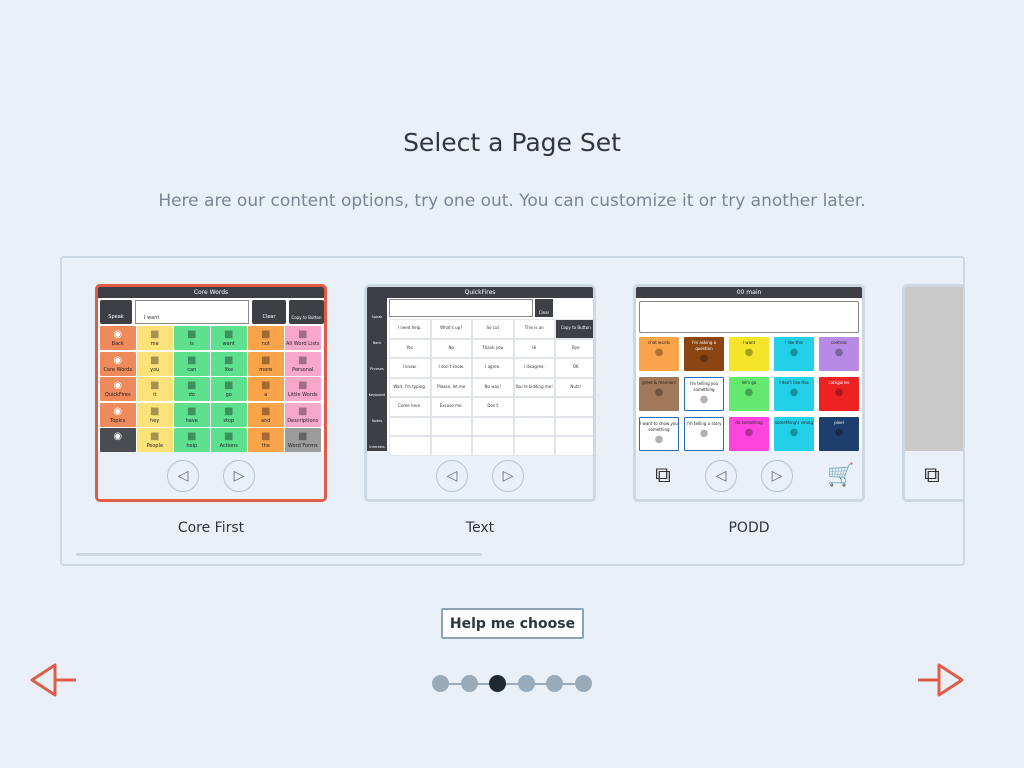  I want to click on phrase-cell: Copy to Button, so click(574, 329).